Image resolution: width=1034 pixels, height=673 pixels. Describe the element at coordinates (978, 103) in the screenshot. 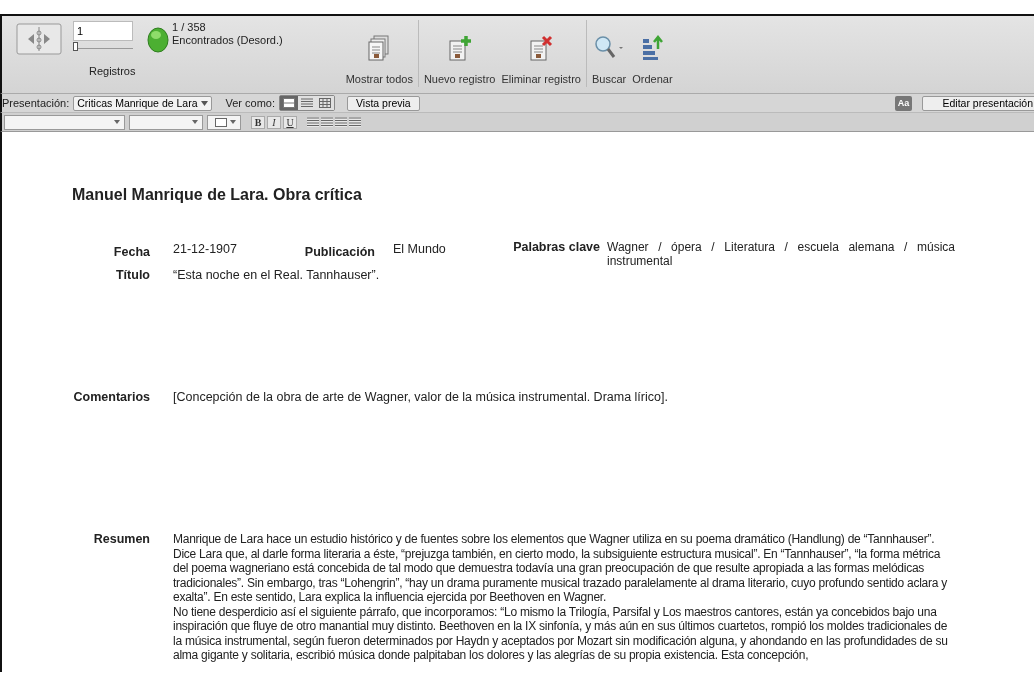

I see `edit-layout-button: Editar presentación` at that location.